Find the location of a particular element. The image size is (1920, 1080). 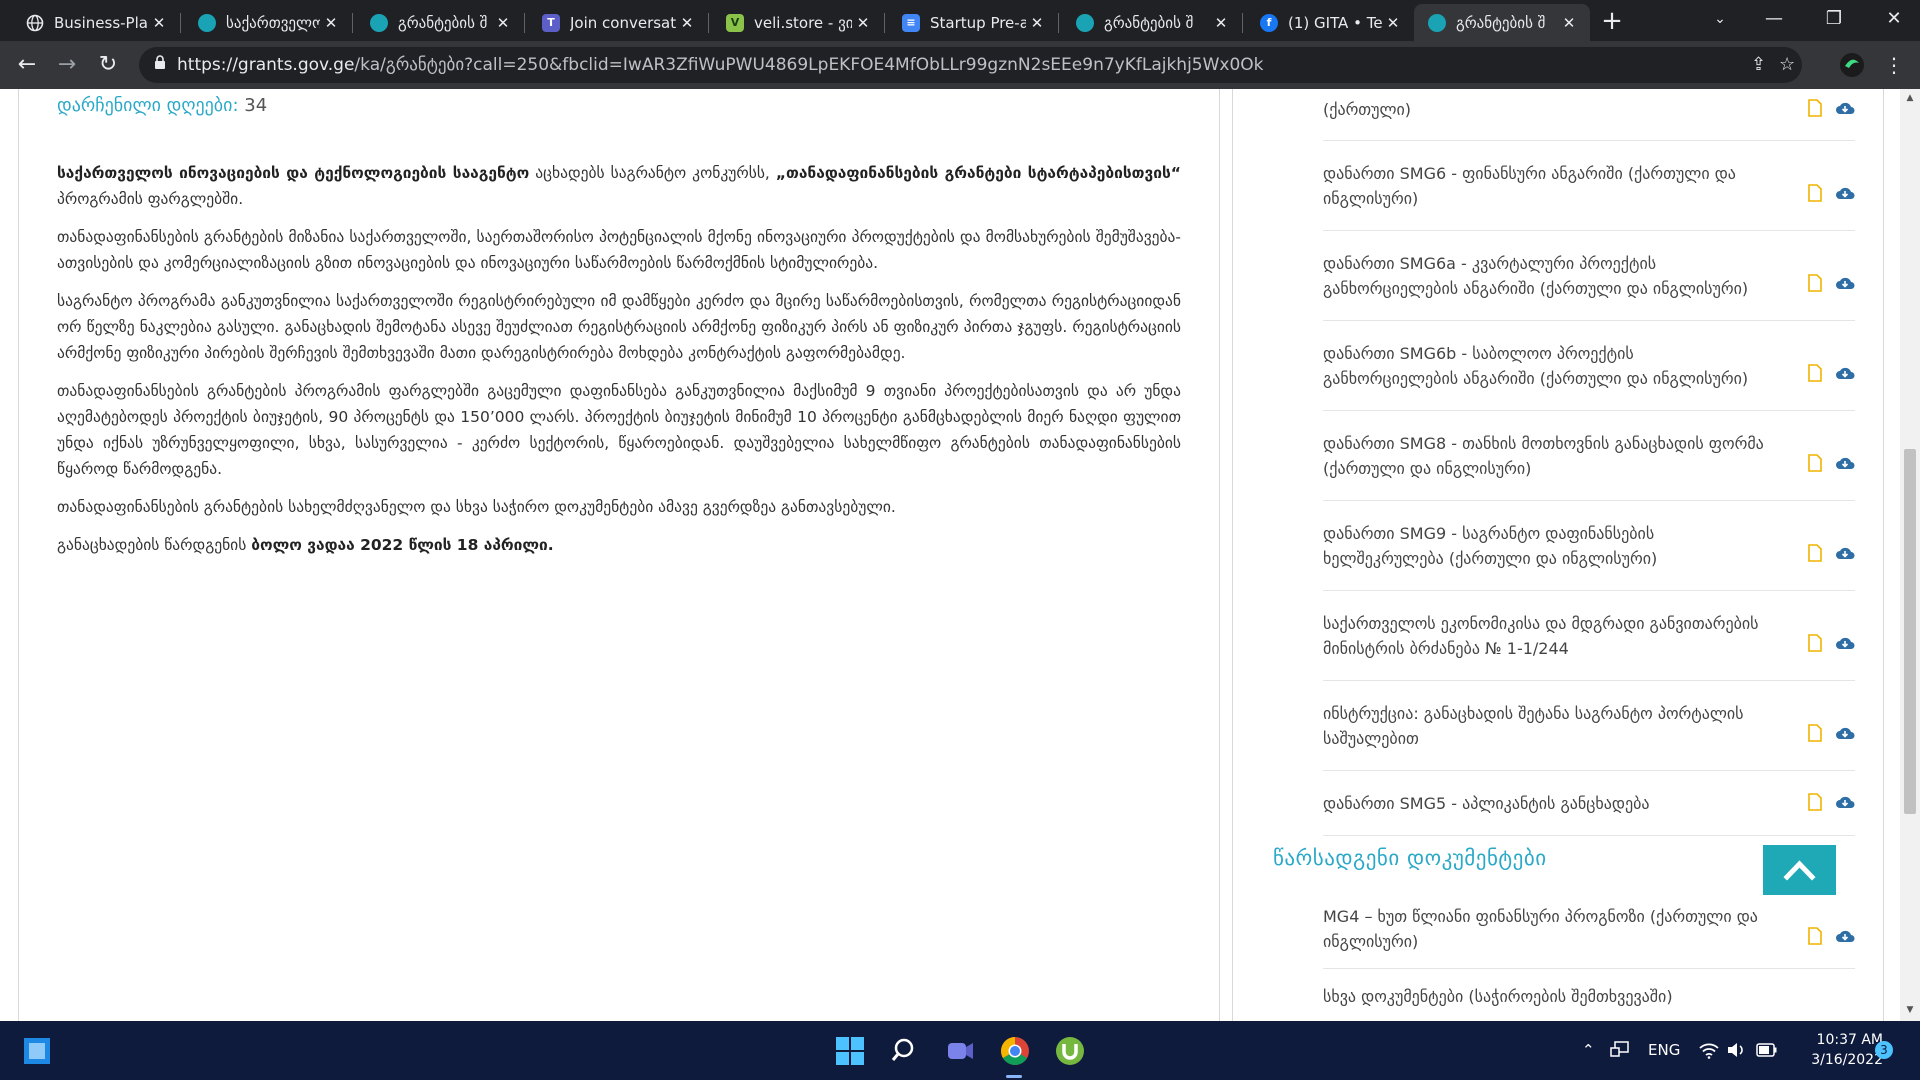

browser-tab: V veli.store - ვი ✕ is located at coordinates (798, 22).